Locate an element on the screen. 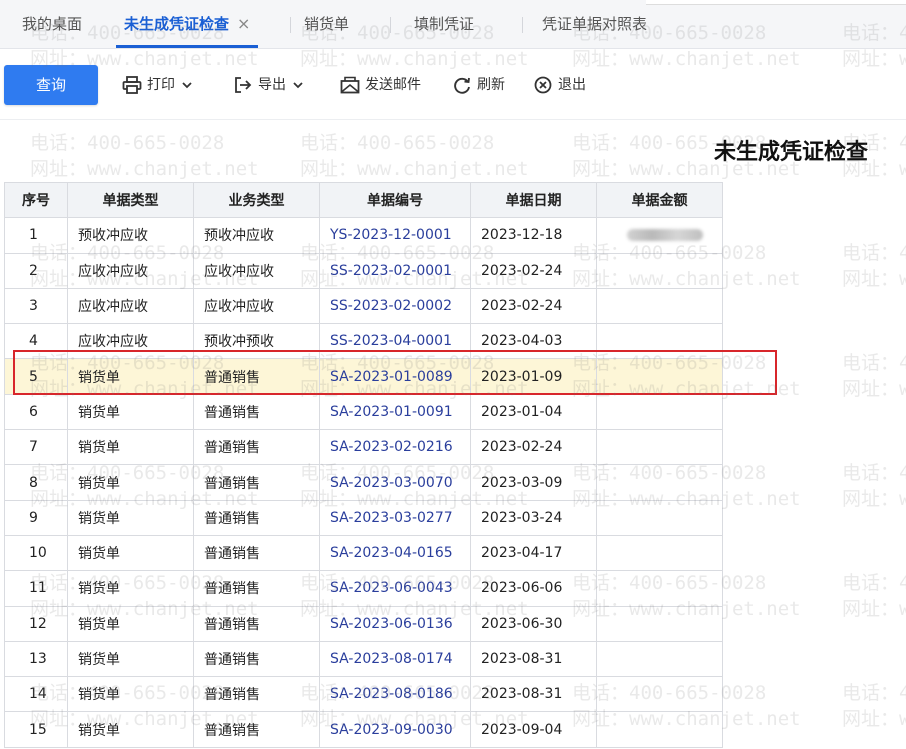 The image size is (906, 749). column-header: 单据日期 is located at coordinates (533, 200).